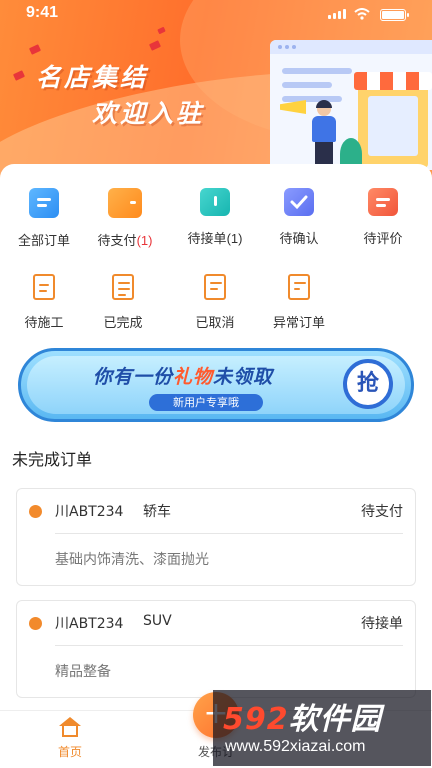 The image size is (432, 768). I want to click on order-car-type: 轿车, so click(157, 512).